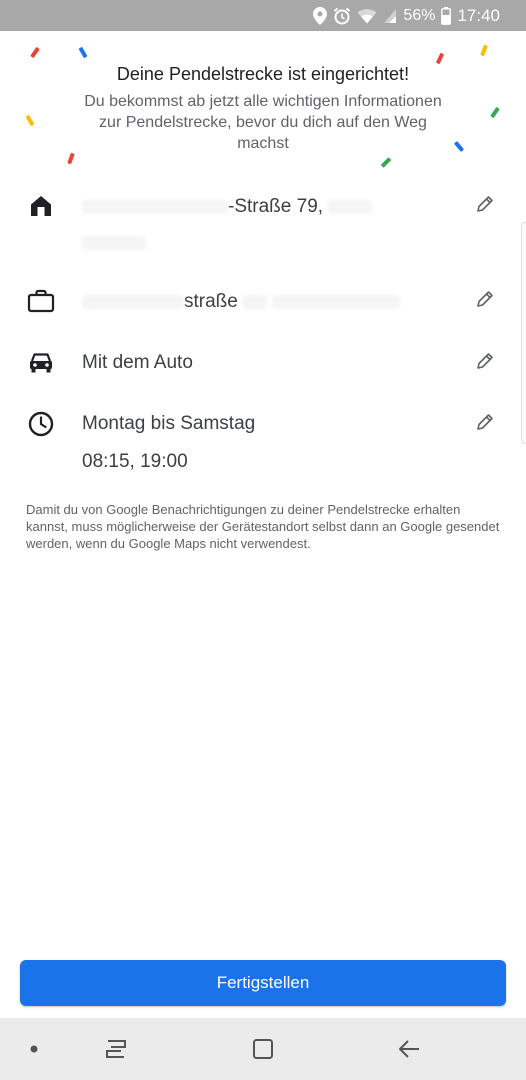  What do you see at coordinates (116, 1049) in the screenshot?
I see `recents-icon` at bounding box center [116, 1049].